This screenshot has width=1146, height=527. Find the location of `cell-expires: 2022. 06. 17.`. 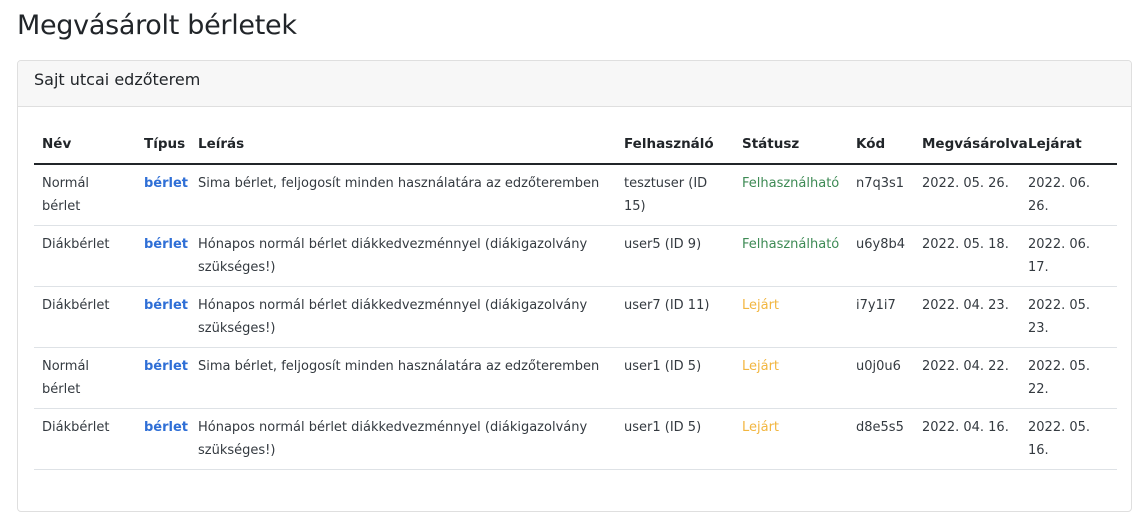

cell-expires: 2022. 06. 17. is located at coordinates (1068, 256).